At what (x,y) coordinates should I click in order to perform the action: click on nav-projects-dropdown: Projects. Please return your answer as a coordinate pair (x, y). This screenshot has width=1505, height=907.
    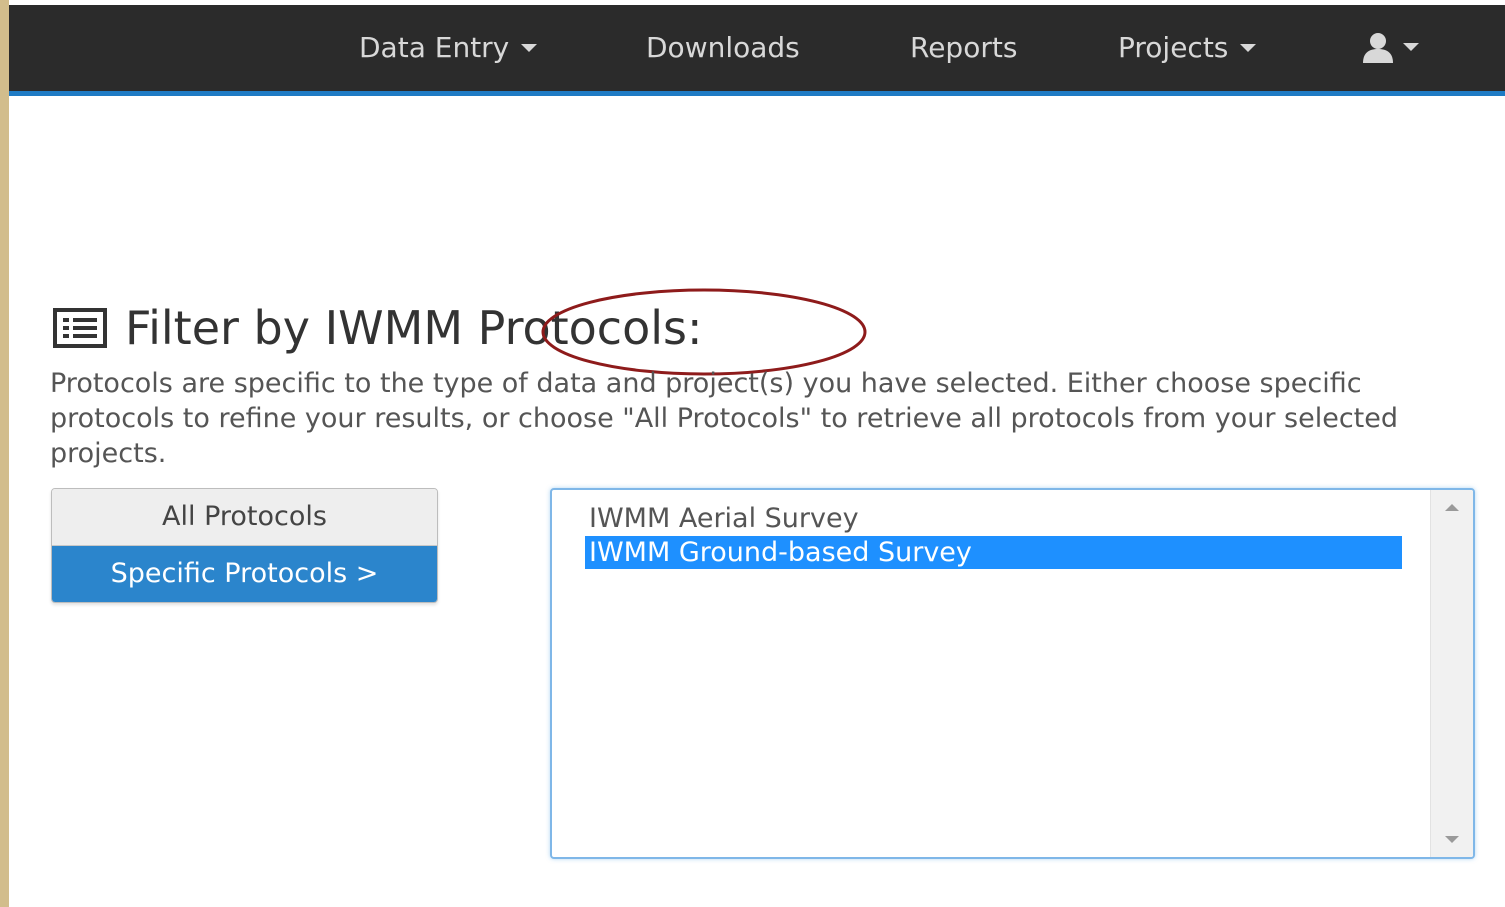
    Looking at the image, I should click on (1187, 48).